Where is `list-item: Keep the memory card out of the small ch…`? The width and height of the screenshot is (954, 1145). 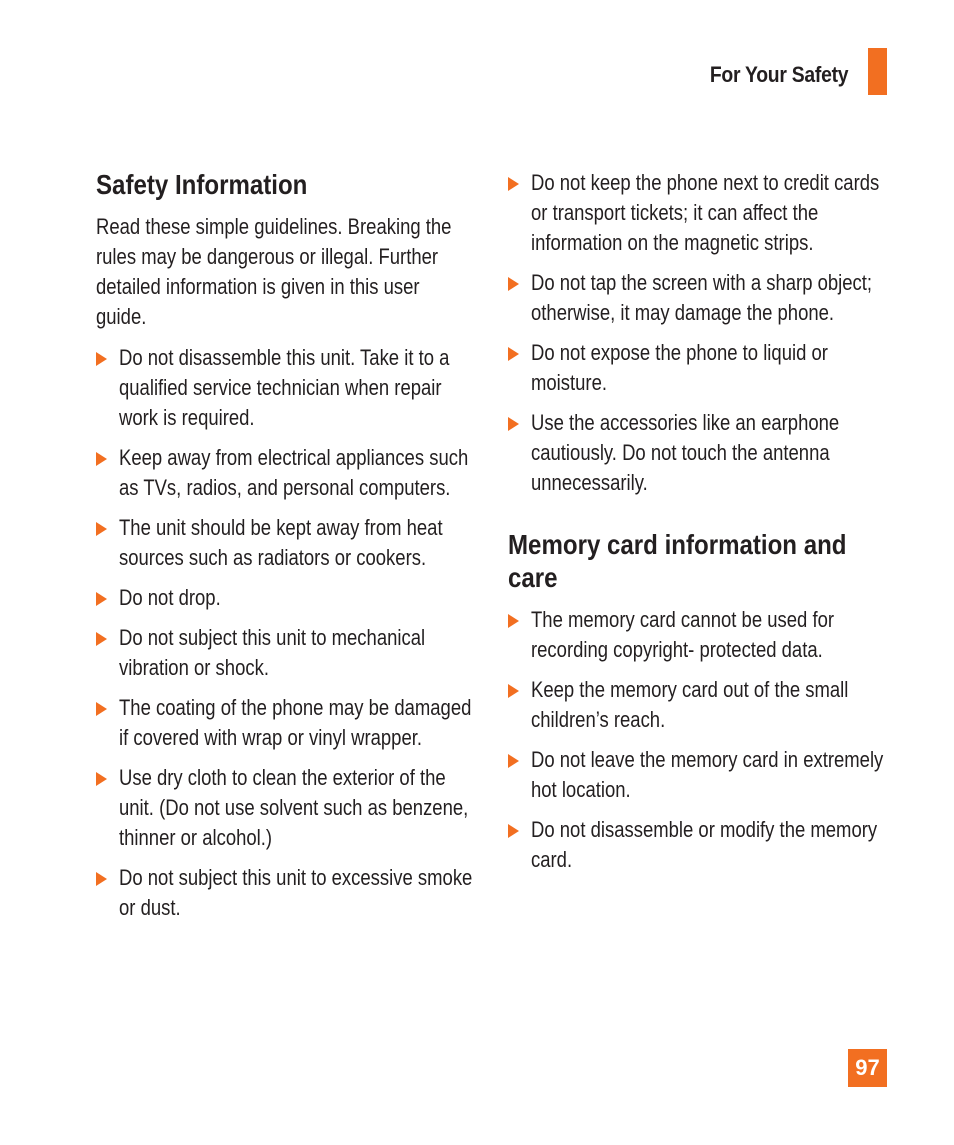 list-item: Keep the memory card out of the small ch… is located at coordinates (731, 705).